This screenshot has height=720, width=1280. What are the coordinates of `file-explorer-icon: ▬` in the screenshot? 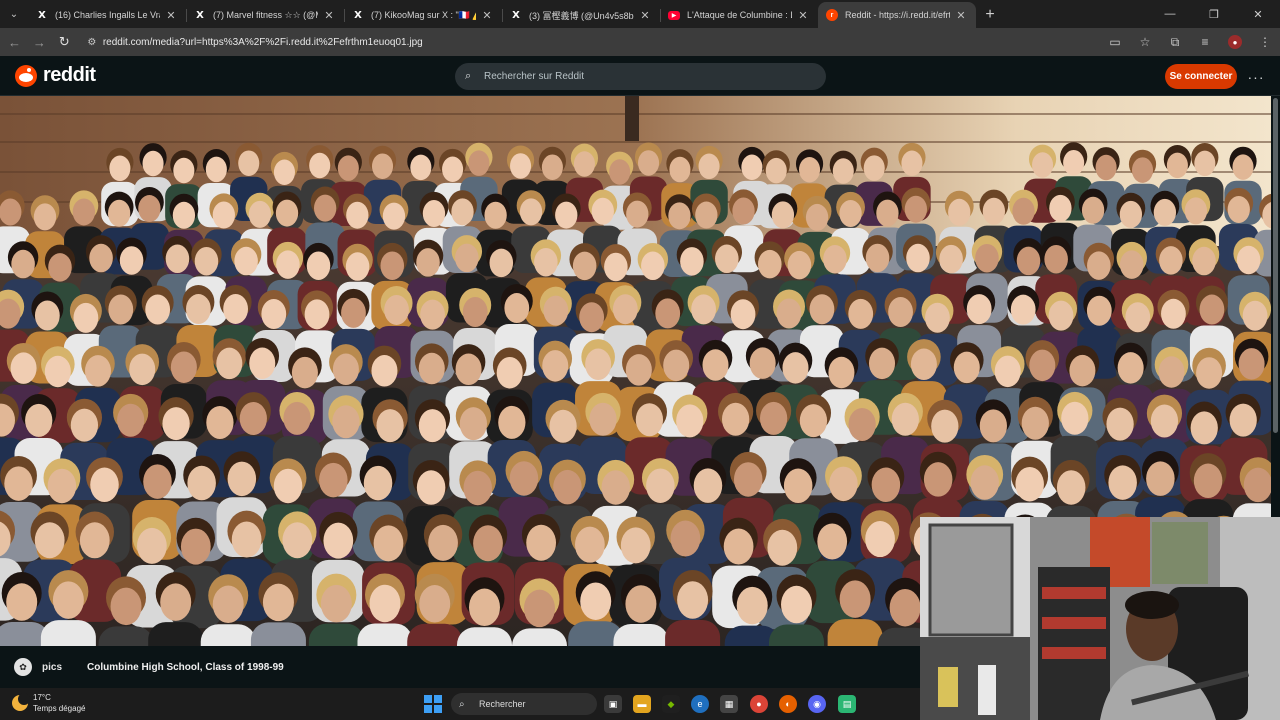 It's located at (642, 704).